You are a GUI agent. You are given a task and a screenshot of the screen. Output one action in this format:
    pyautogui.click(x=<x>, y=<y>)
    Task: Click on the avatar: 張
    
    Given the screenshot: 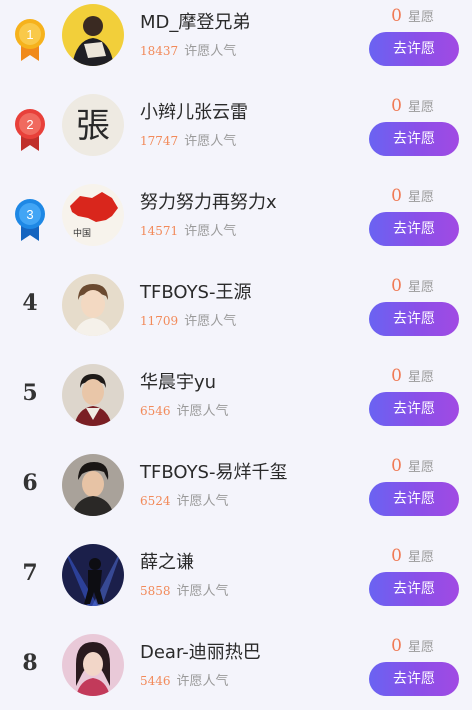 What is the action you would take?
    pyautogui.click(x=93, y=125)
    